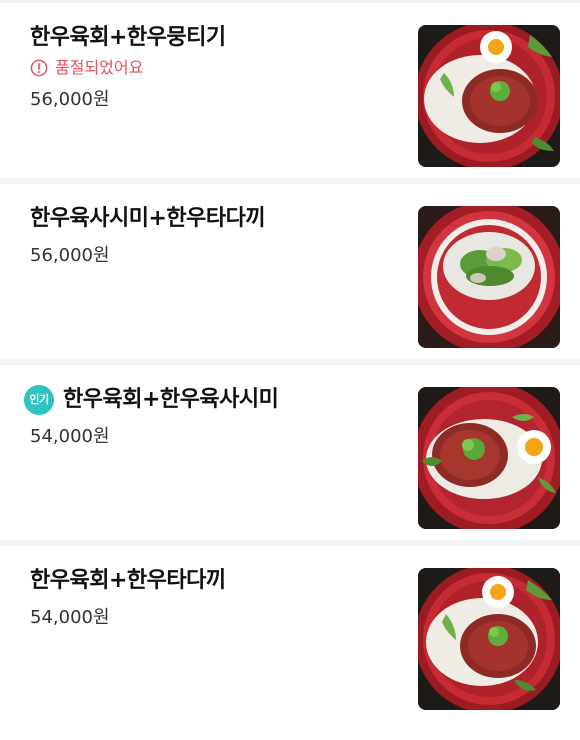  What do you see at coordinates (128, 37) in the screenshot?
I see `menu-name: 한우육회+한우뭉티기` at bounding box center [128, 37].